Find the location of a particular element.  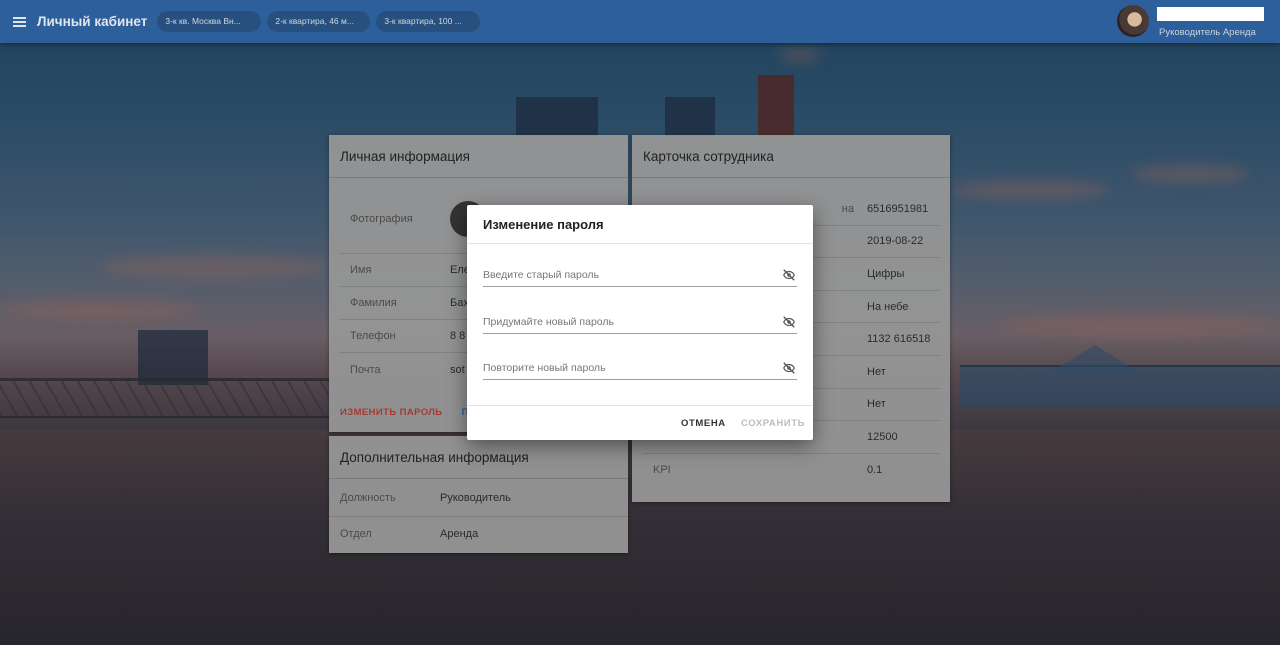

user-name-redacted is located at coordinates (1210, 14).